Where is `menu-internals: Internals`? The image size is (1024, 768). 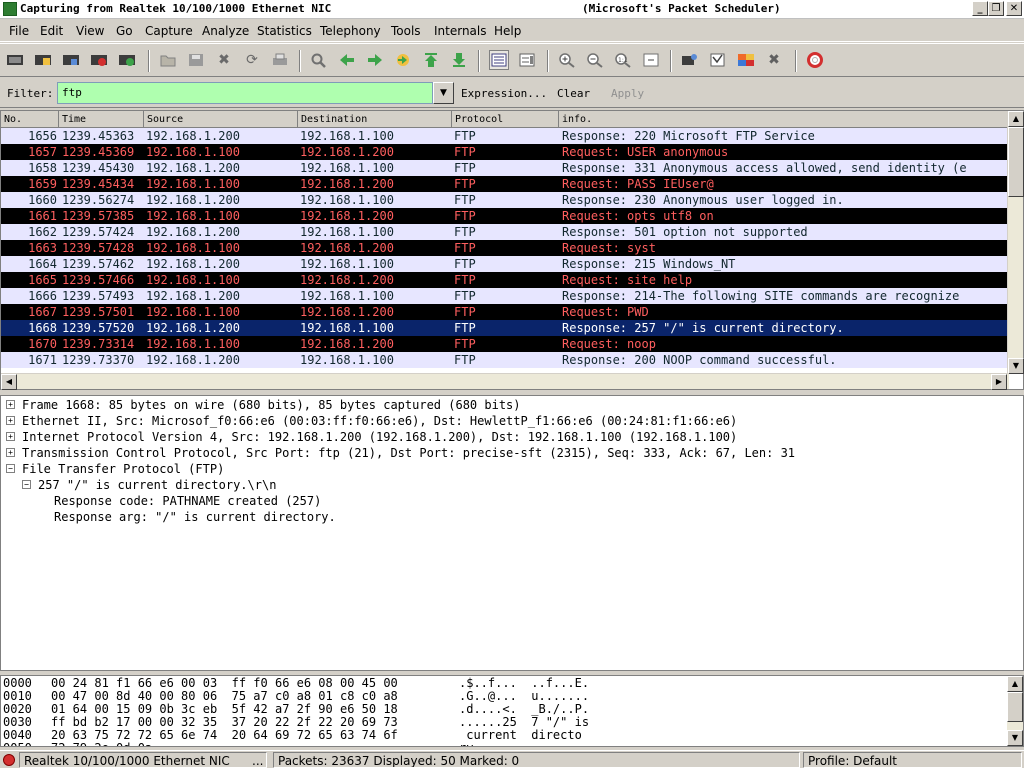 menu-internals: Internals is located at coordinates (460, 31).